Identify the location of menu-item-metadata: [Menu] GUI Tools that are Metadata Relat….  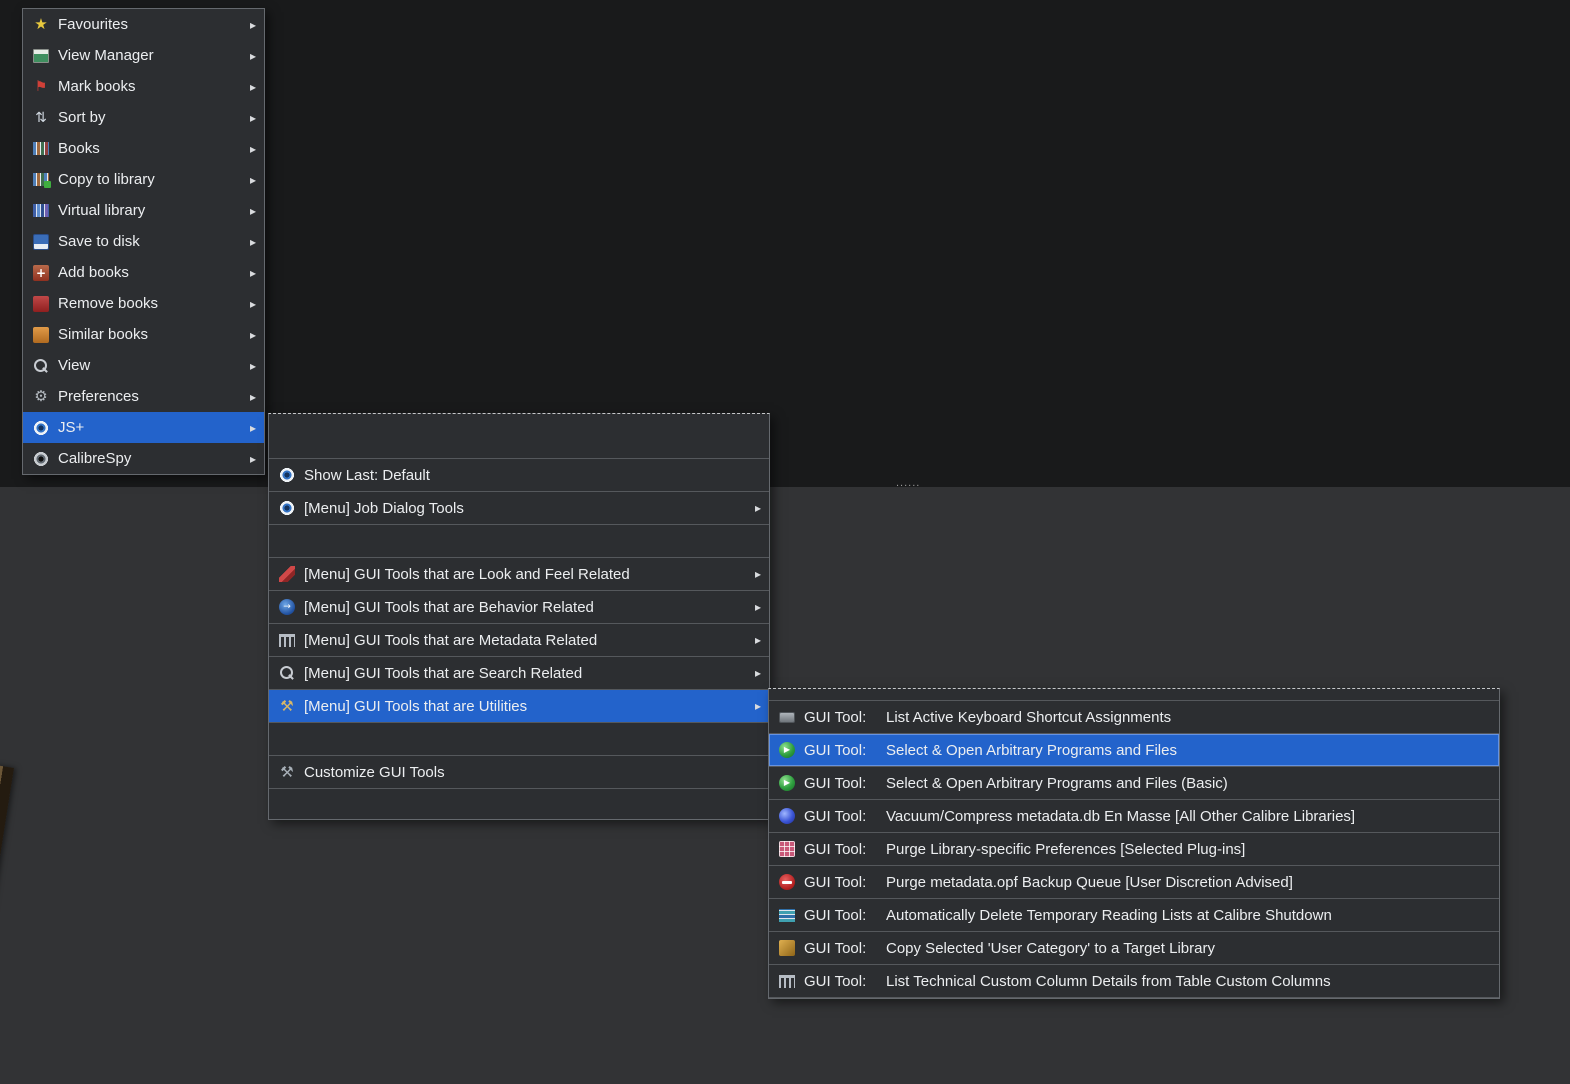
(519, 640).